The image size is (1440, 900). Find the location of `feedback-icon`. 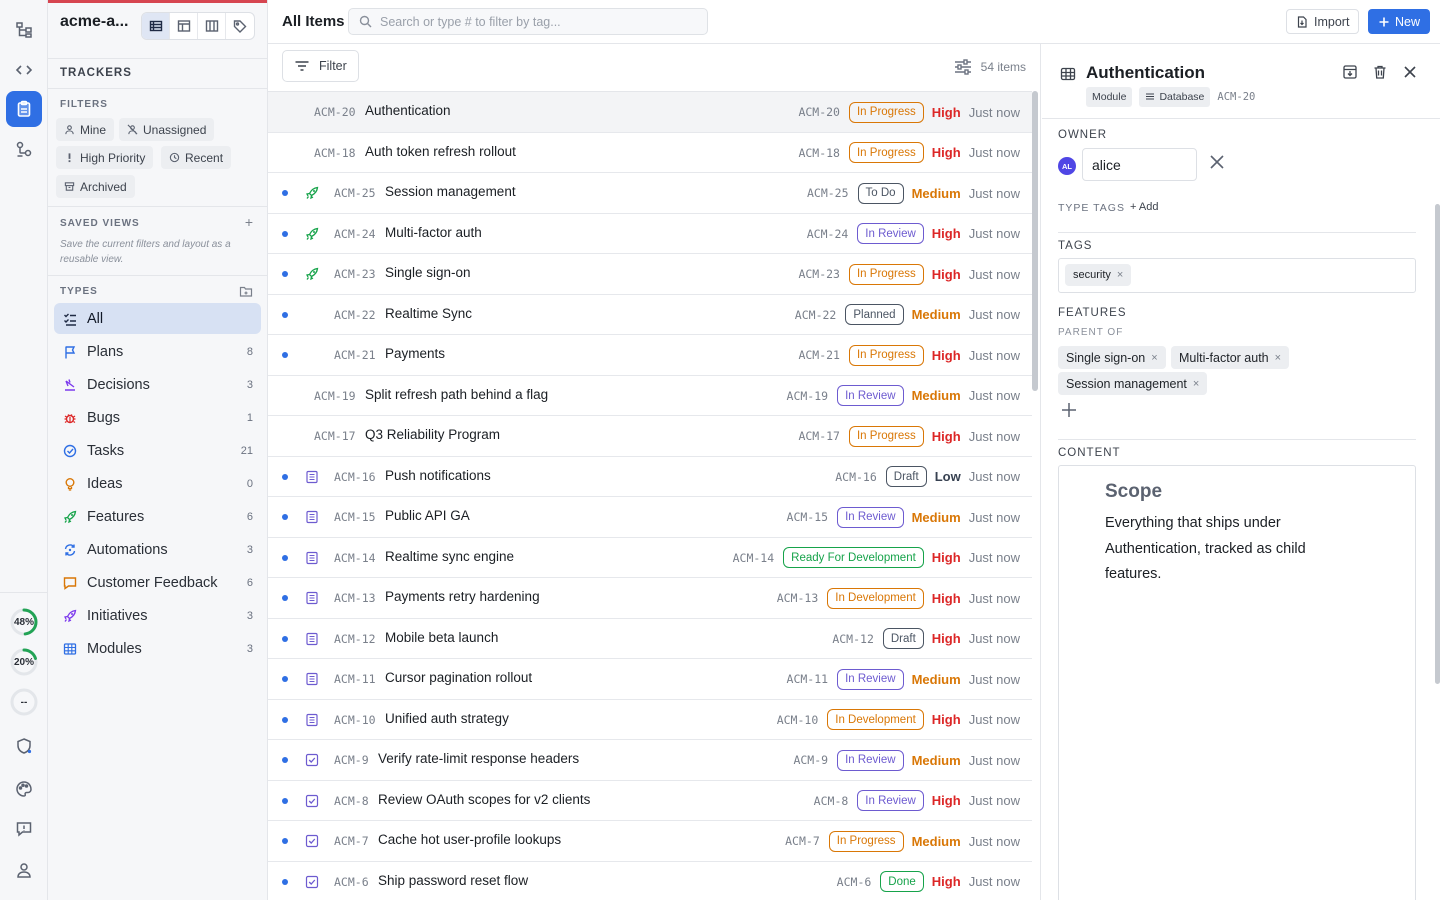

feedback-icon is located at coordinates (24, 829).